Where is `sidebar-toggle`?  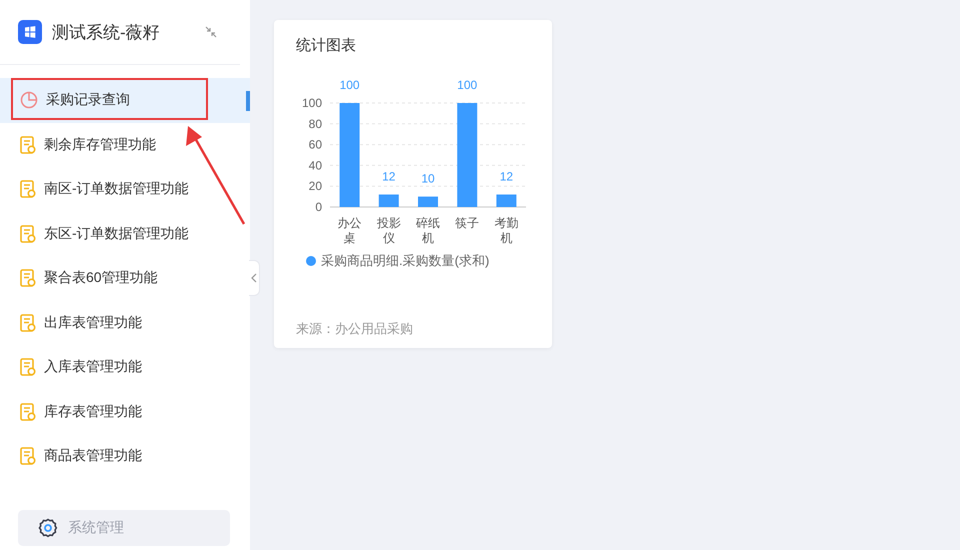
sidebar-toggle is located at coordinates (254, 278).